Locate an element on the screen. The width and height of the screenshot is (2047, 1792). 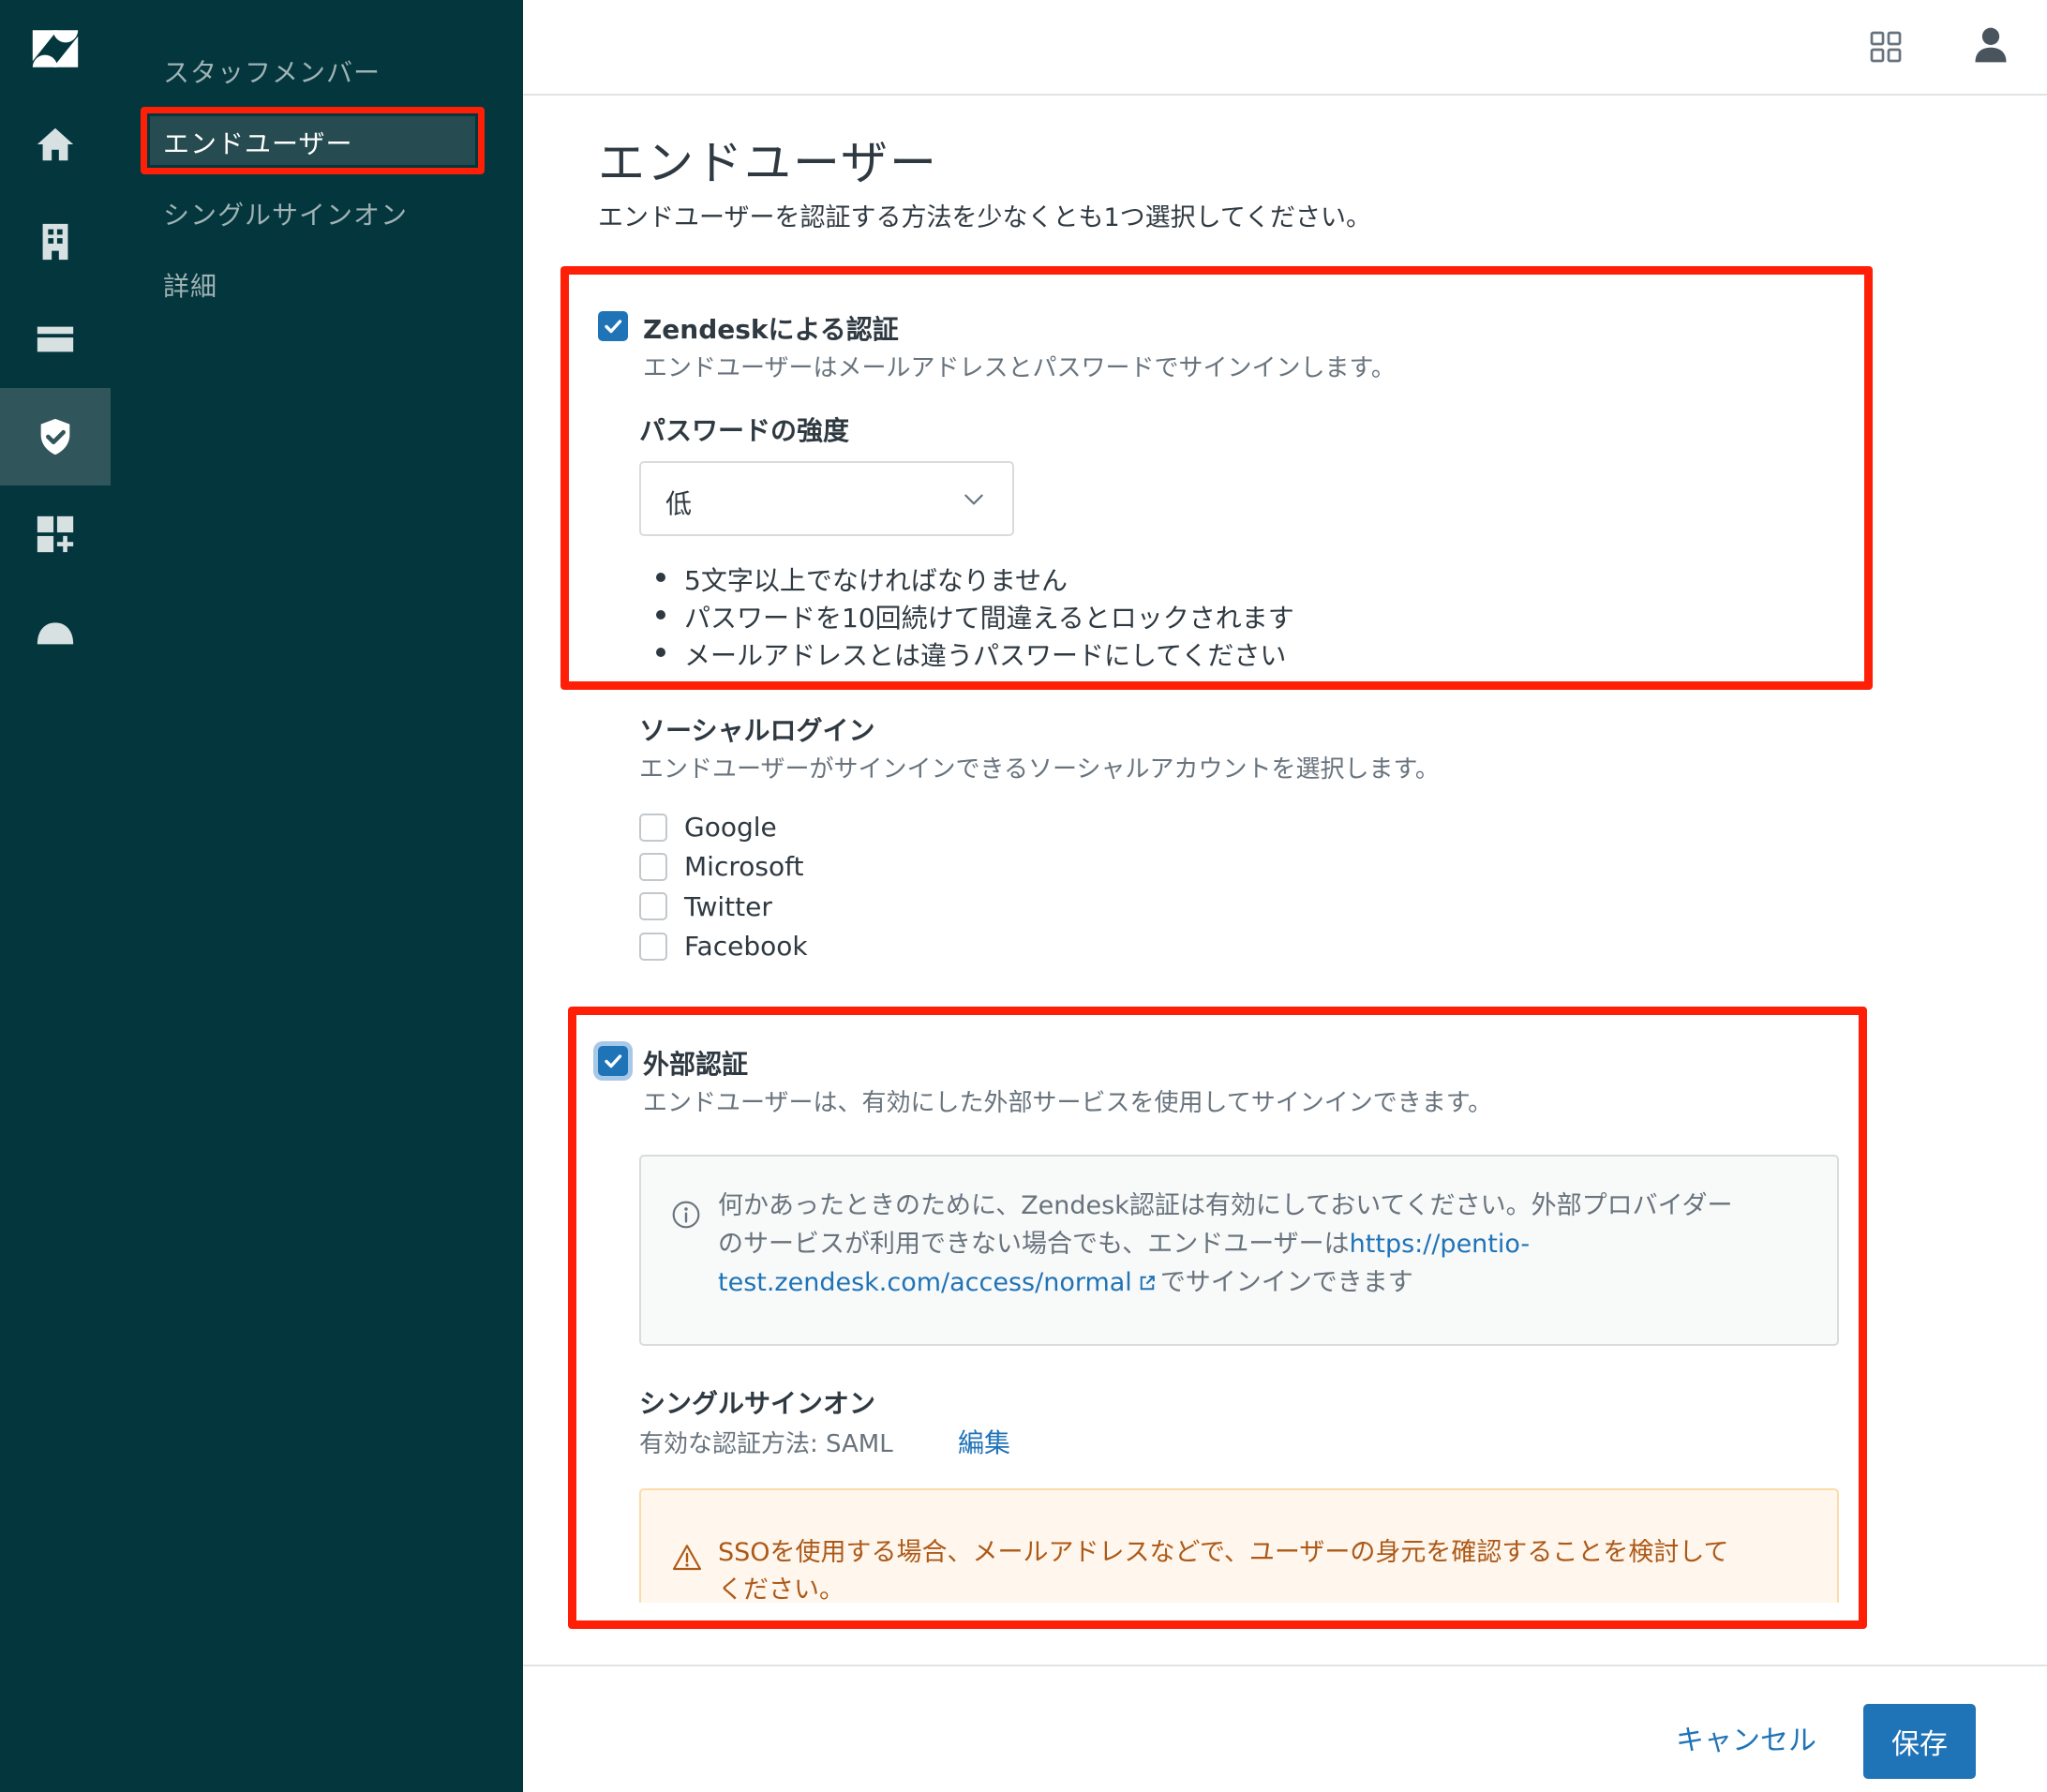
zendesk-logo-icon is located at coordinates (55, 49).